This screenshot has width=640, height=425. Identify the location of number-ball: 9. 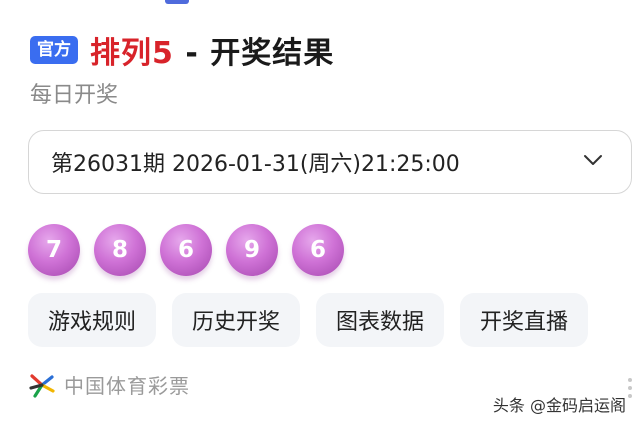
(252, 250).